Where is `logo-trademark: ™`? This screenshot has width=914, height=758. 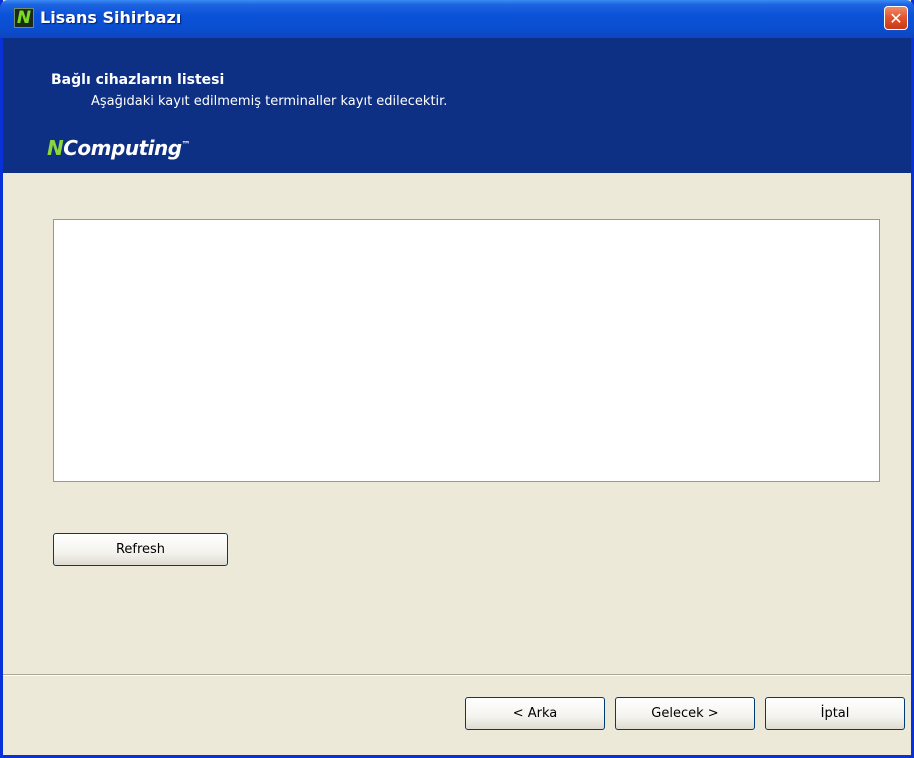
logo-trademark: ™ is located at coordinates (186, 145).